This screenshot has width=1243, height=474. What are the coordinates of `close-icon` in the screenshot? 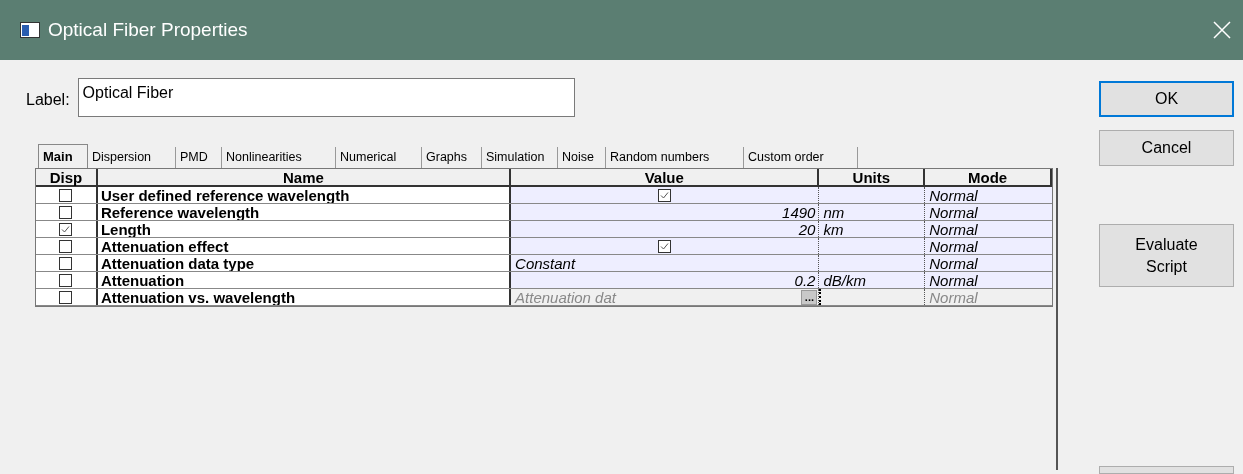 It's located at (1222, 30).